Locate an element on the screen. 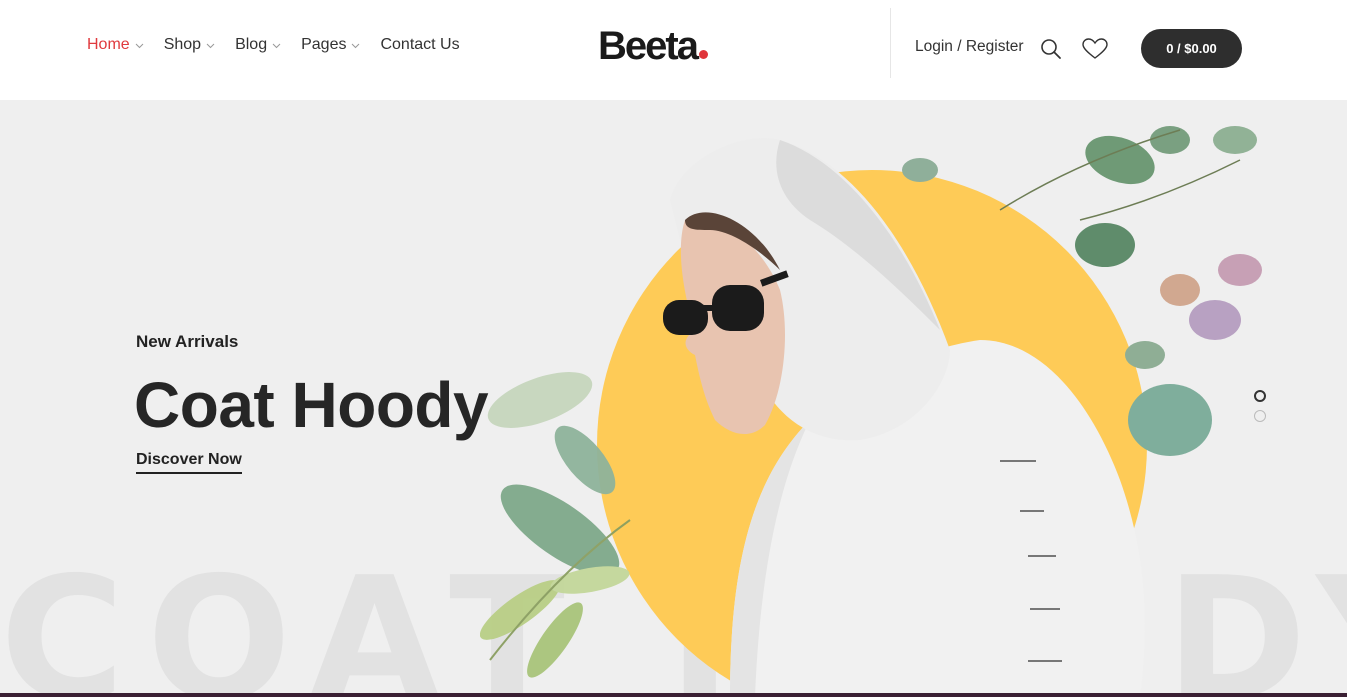 The height and width of the screenshot is (697, 1347). hero-subtitle: New Arrivals is located at coordinates (187, 341).